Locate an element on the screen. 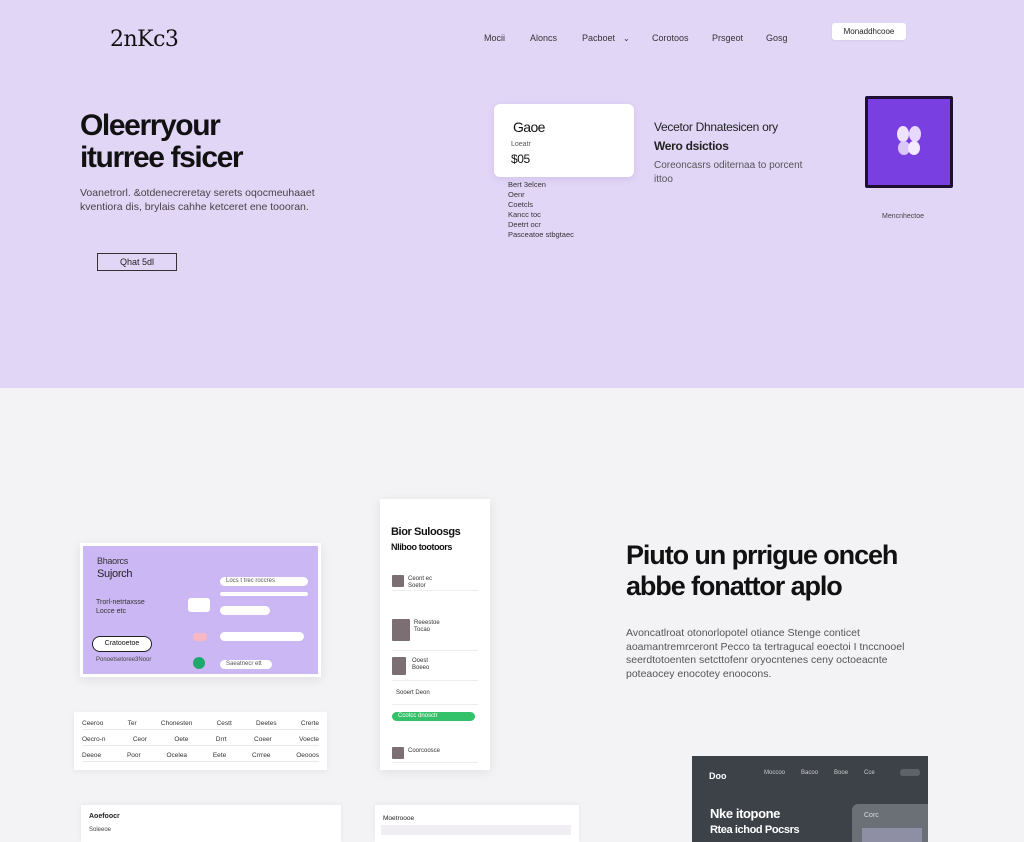  mockup-form-title: Bhaorcs Sujorch is located at coordinates (115, 568).